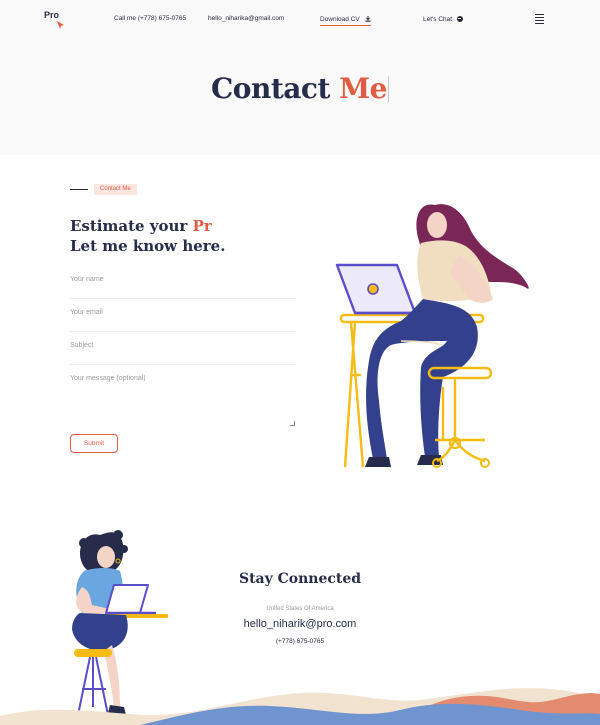  Describe the element at coordinates (115, 189) in the screenshot. I see `eyebrow-tag: Contact Me` at that location.